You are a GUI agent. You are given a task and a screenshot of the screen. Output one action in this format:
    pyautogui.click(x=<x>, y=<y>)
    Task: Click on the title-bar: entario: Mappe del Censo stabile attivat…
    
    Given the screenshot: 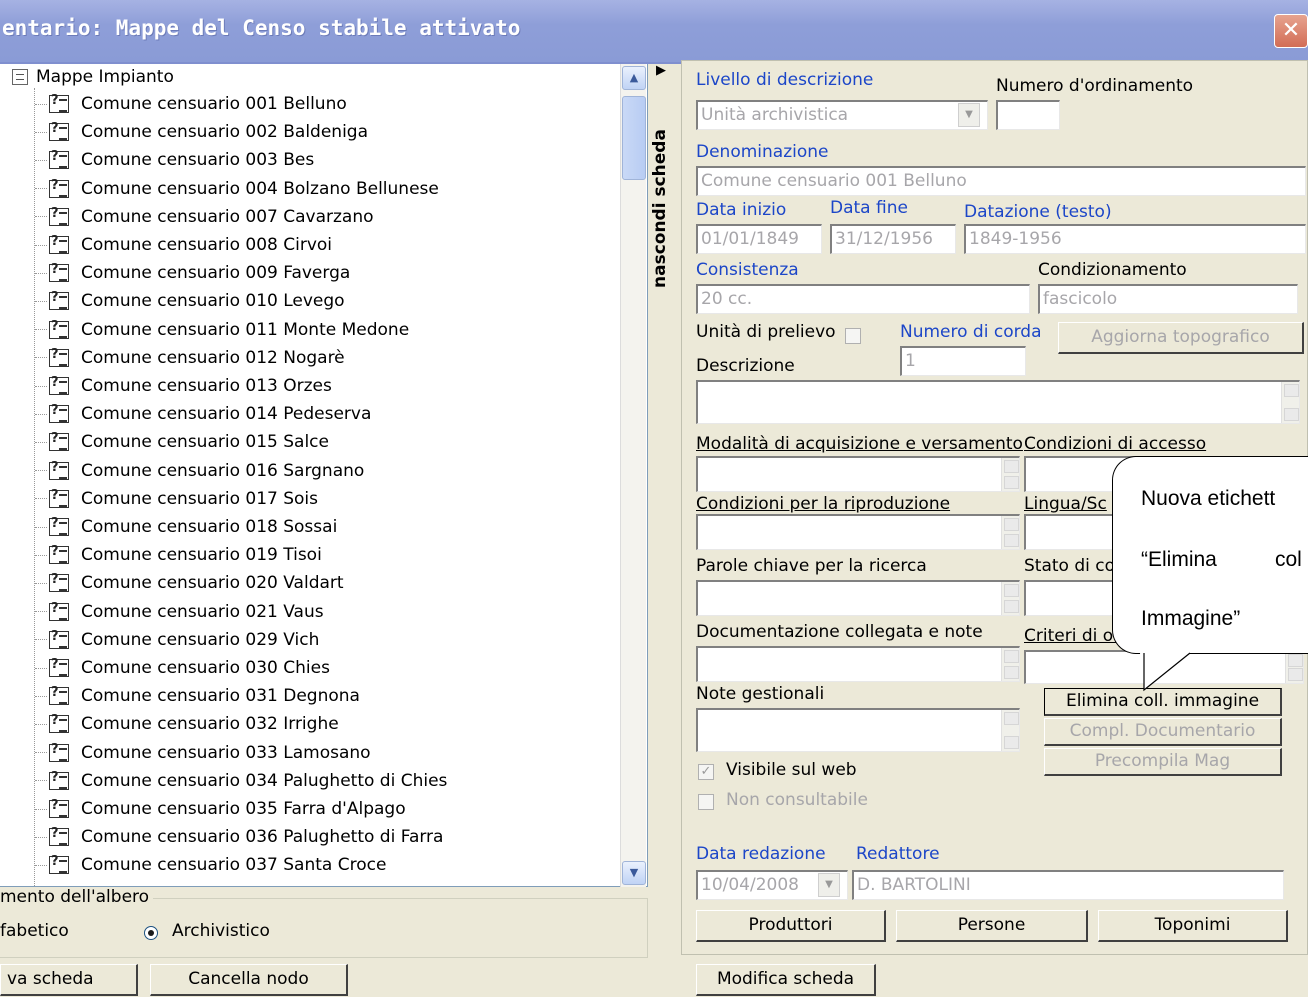 What is the action you would take?
    pyautogui.click(x=654, y=32)
    